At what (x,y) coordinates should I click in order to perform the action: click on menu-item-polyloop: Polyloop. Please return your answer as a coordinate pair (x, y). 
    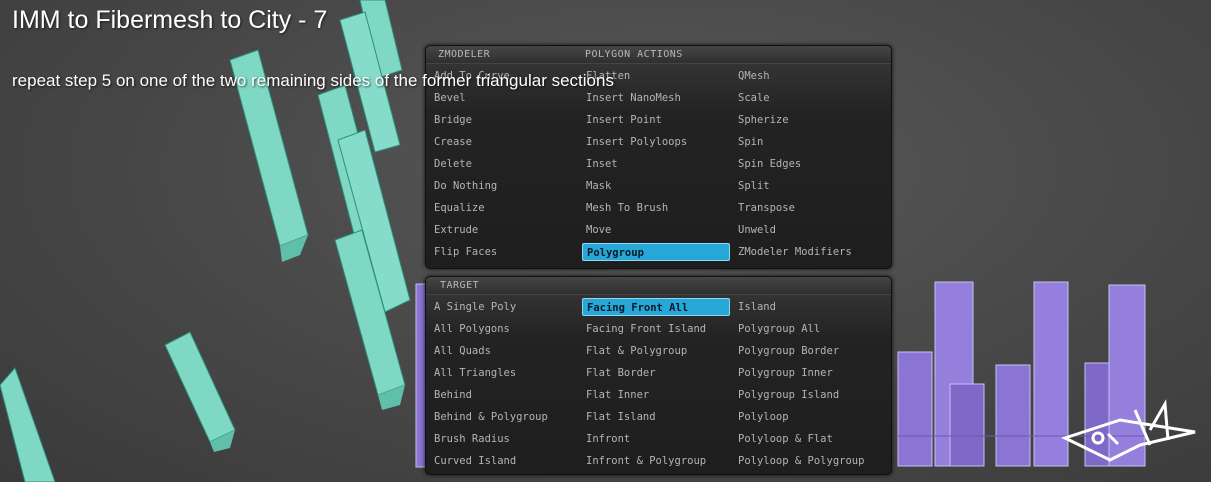
    Looking at the image, I should click on (808, 417).